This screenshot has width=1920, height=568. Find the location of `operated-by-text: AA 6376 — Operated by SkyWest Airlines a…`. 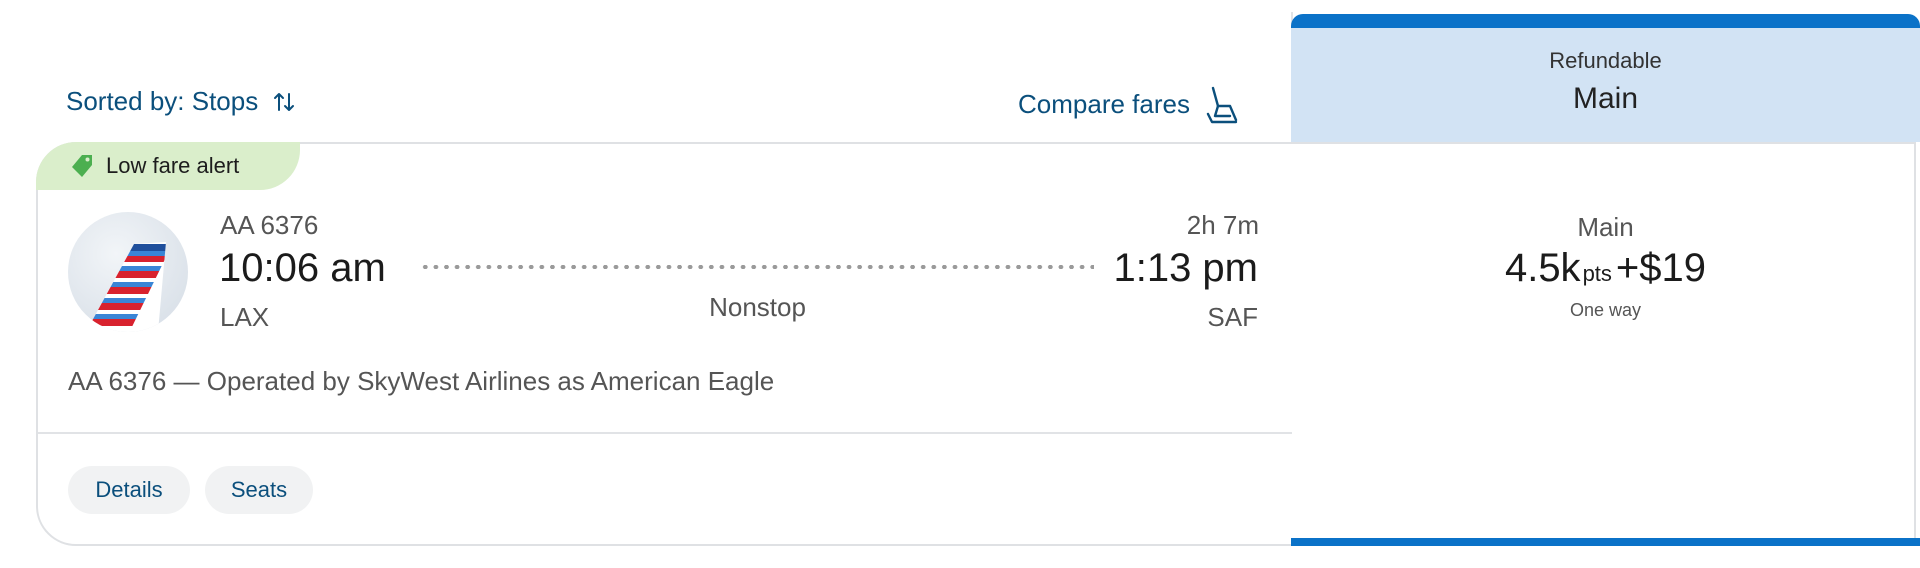

operated-by-text: AA 6376 — Operated by SkyWest Airlines a… is located at coordinates (421, 381).